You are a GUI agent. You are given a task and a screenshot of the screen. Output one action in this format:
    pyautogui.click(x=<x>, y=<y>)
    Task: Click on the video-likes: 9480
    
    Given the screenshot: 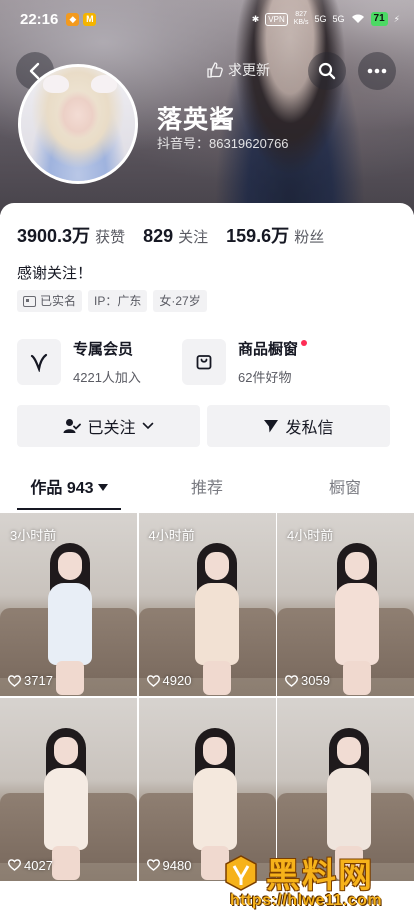 What is the action you would take?
    pyautogui.click(x=168, y=865)
    